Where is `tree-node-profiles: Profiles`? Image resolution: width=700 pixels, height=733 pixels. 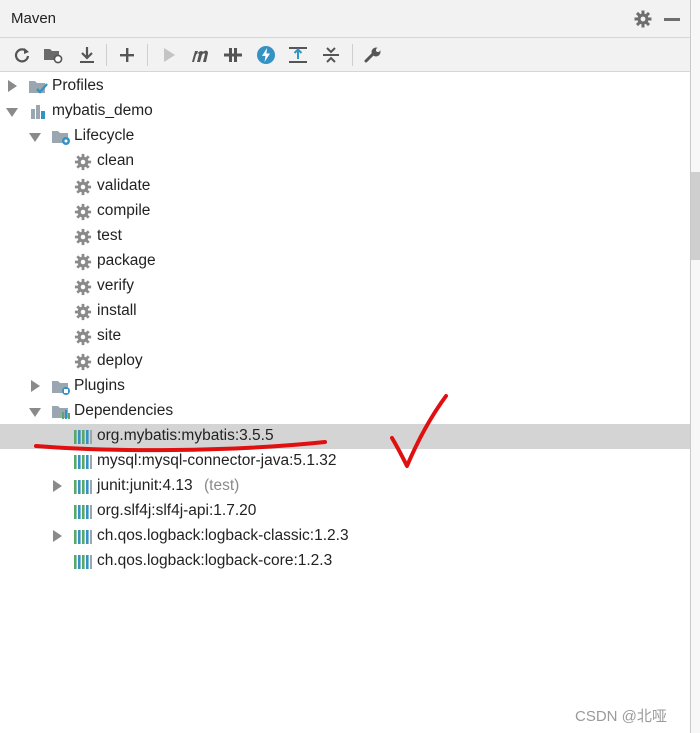 tree-node-profiles: Profiles is located at coordinates (345, 86).